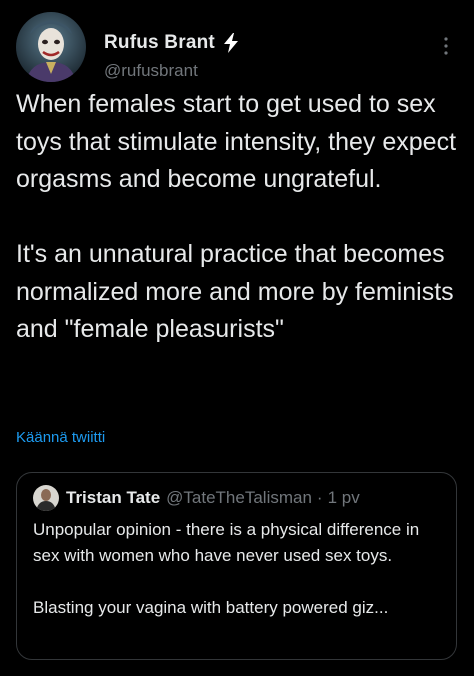 The width and height of the screenshot is (474, 676). I want to click on lightning-bolt-icon, so click(231, 43).